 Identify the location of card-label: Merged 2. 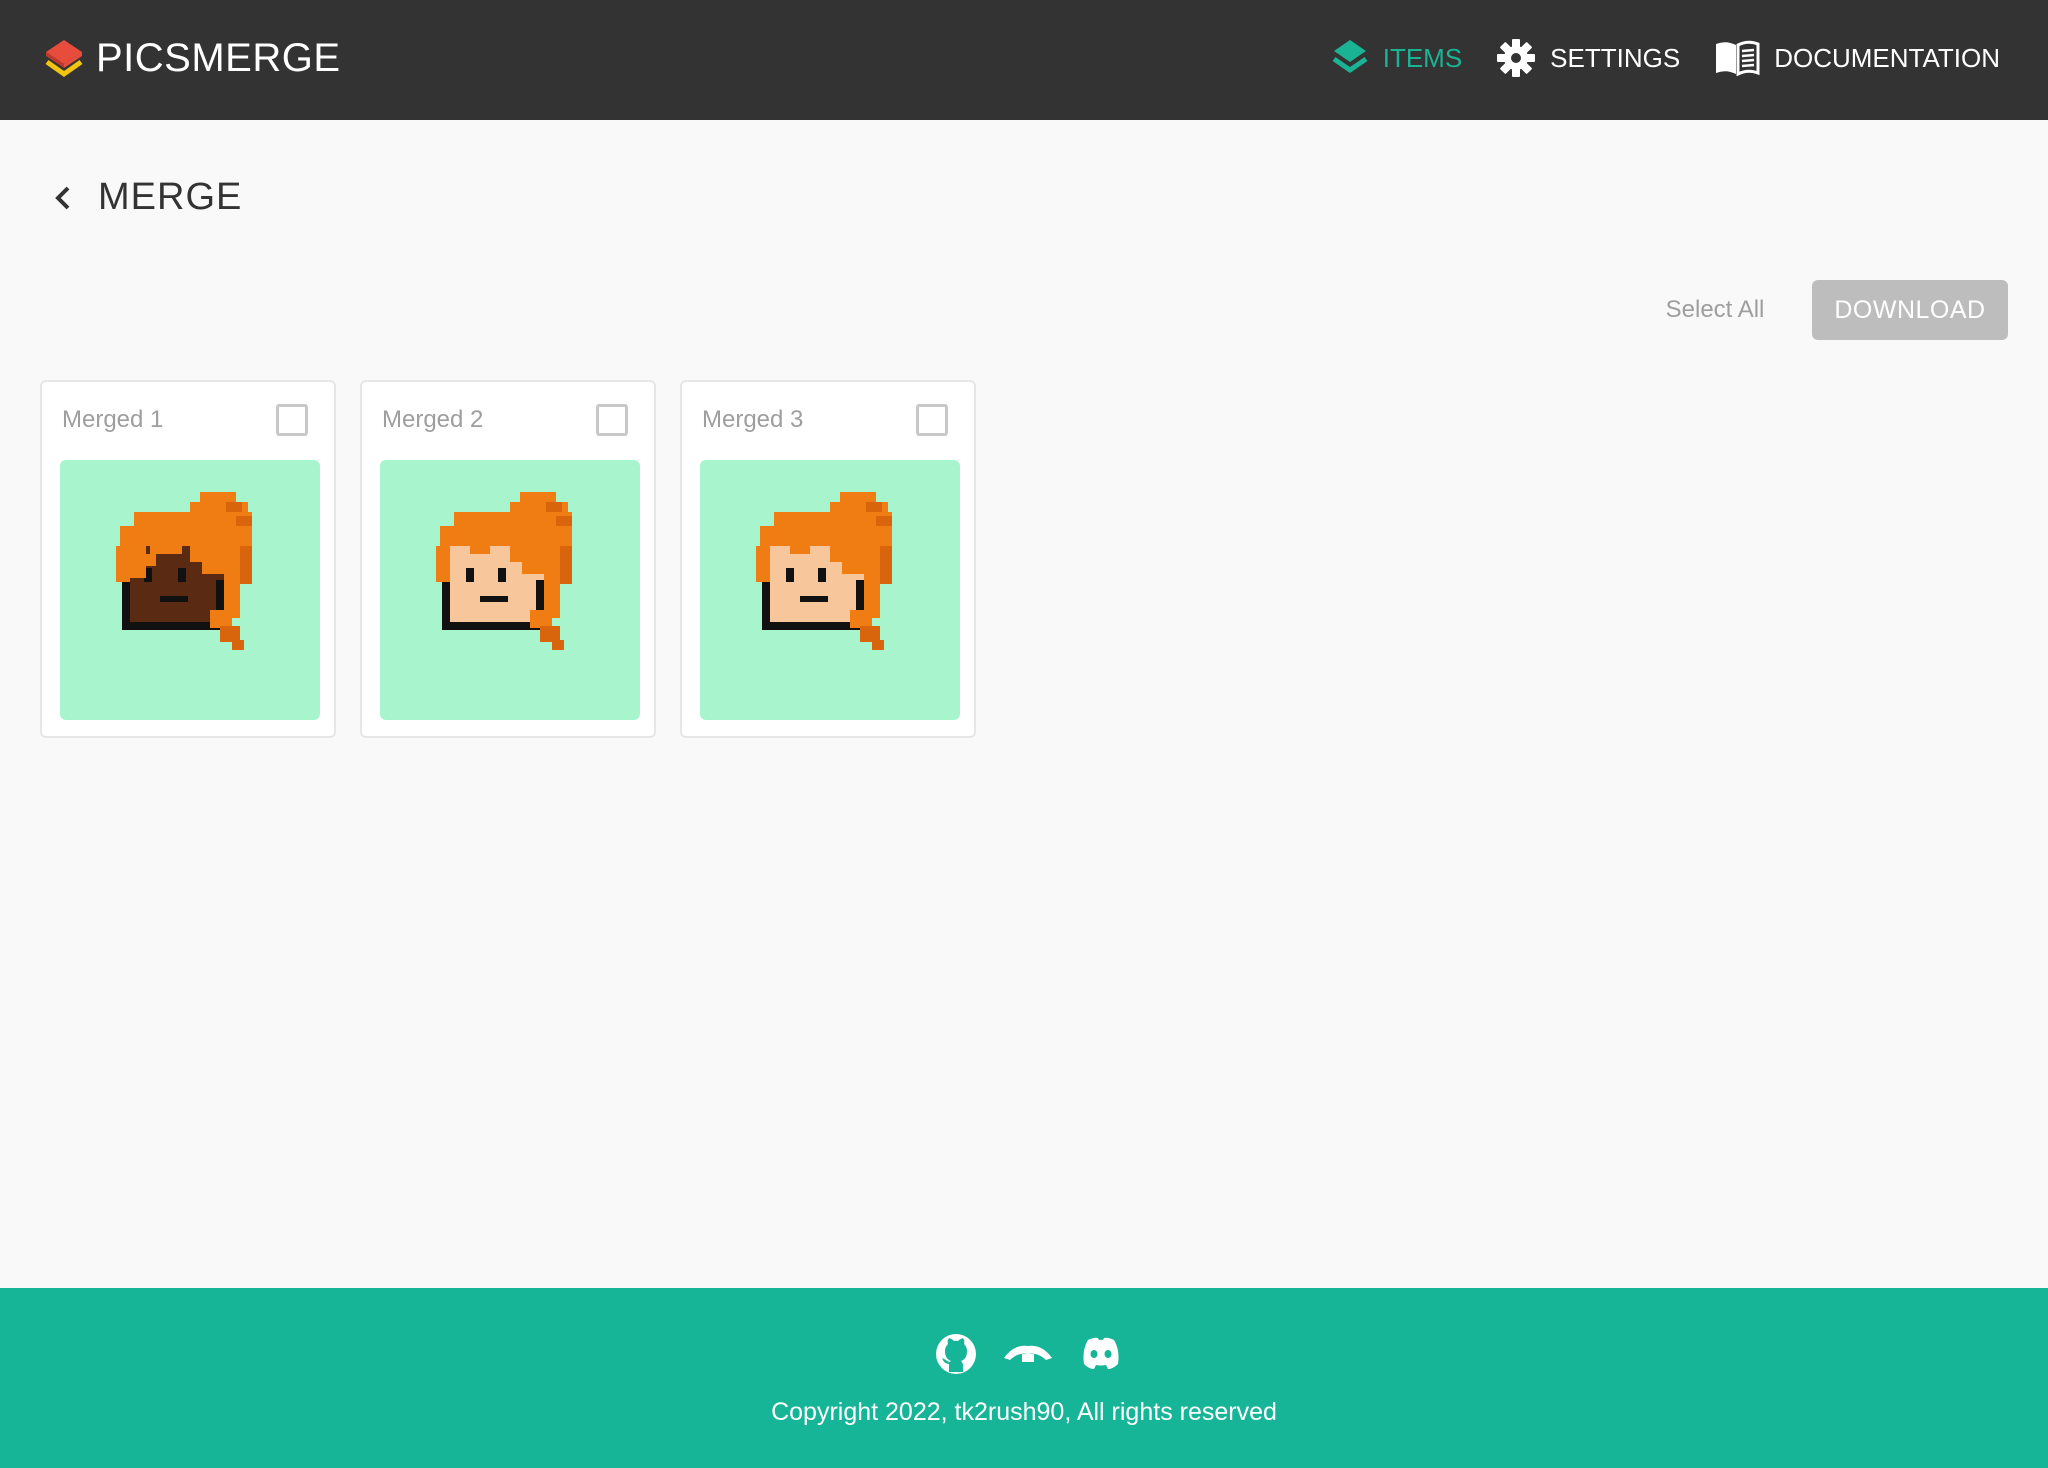
(433, 419).